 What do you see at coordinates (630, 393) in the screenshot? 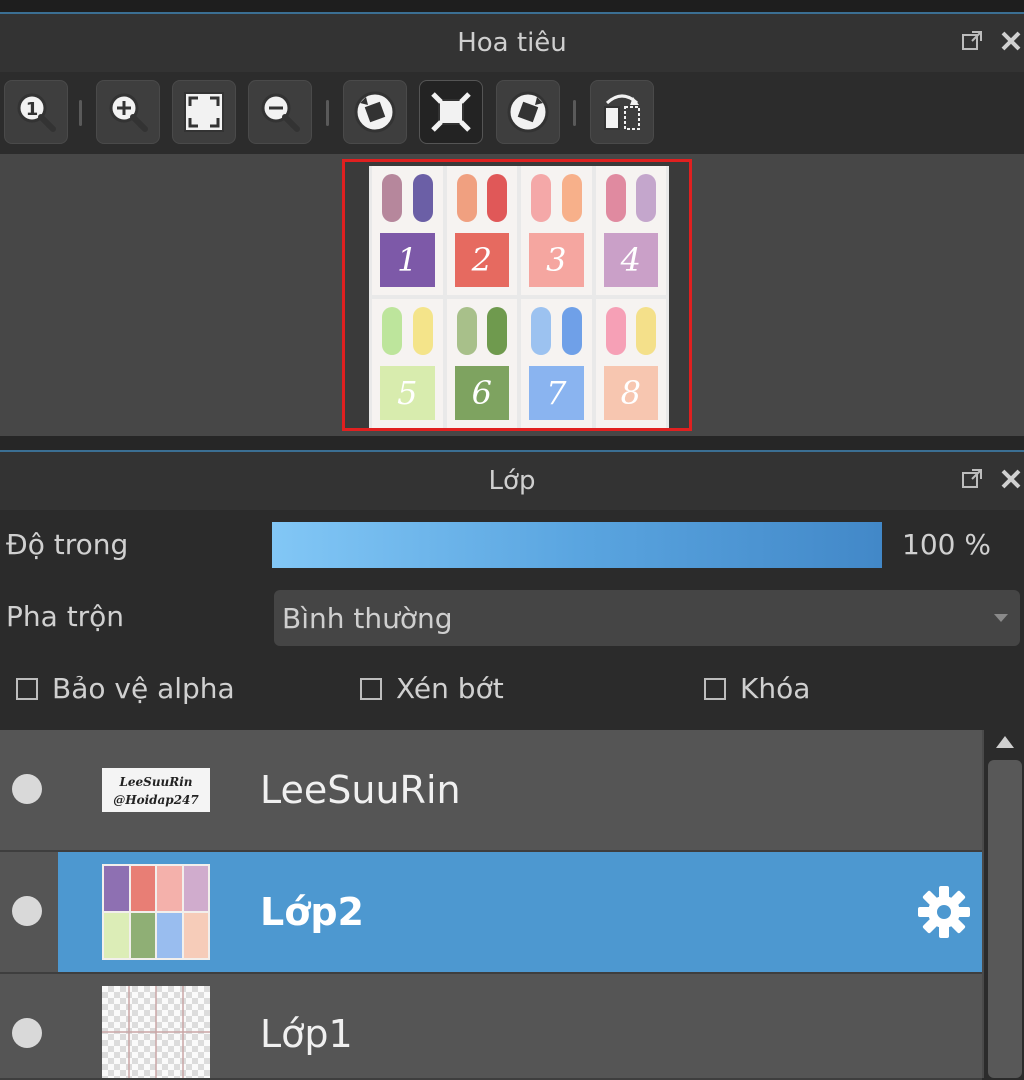
I see `preview-number-tile: 8` at bounding box center [630, 393].